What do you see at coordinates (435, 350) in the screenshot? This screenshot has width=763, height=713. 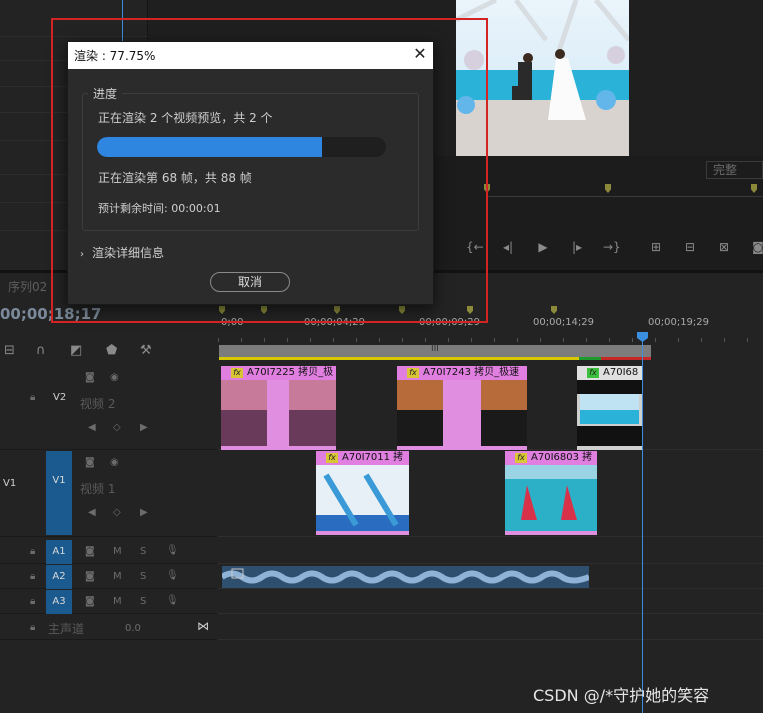 I see `work-area-bar: III` at bounding box center [435, 350].